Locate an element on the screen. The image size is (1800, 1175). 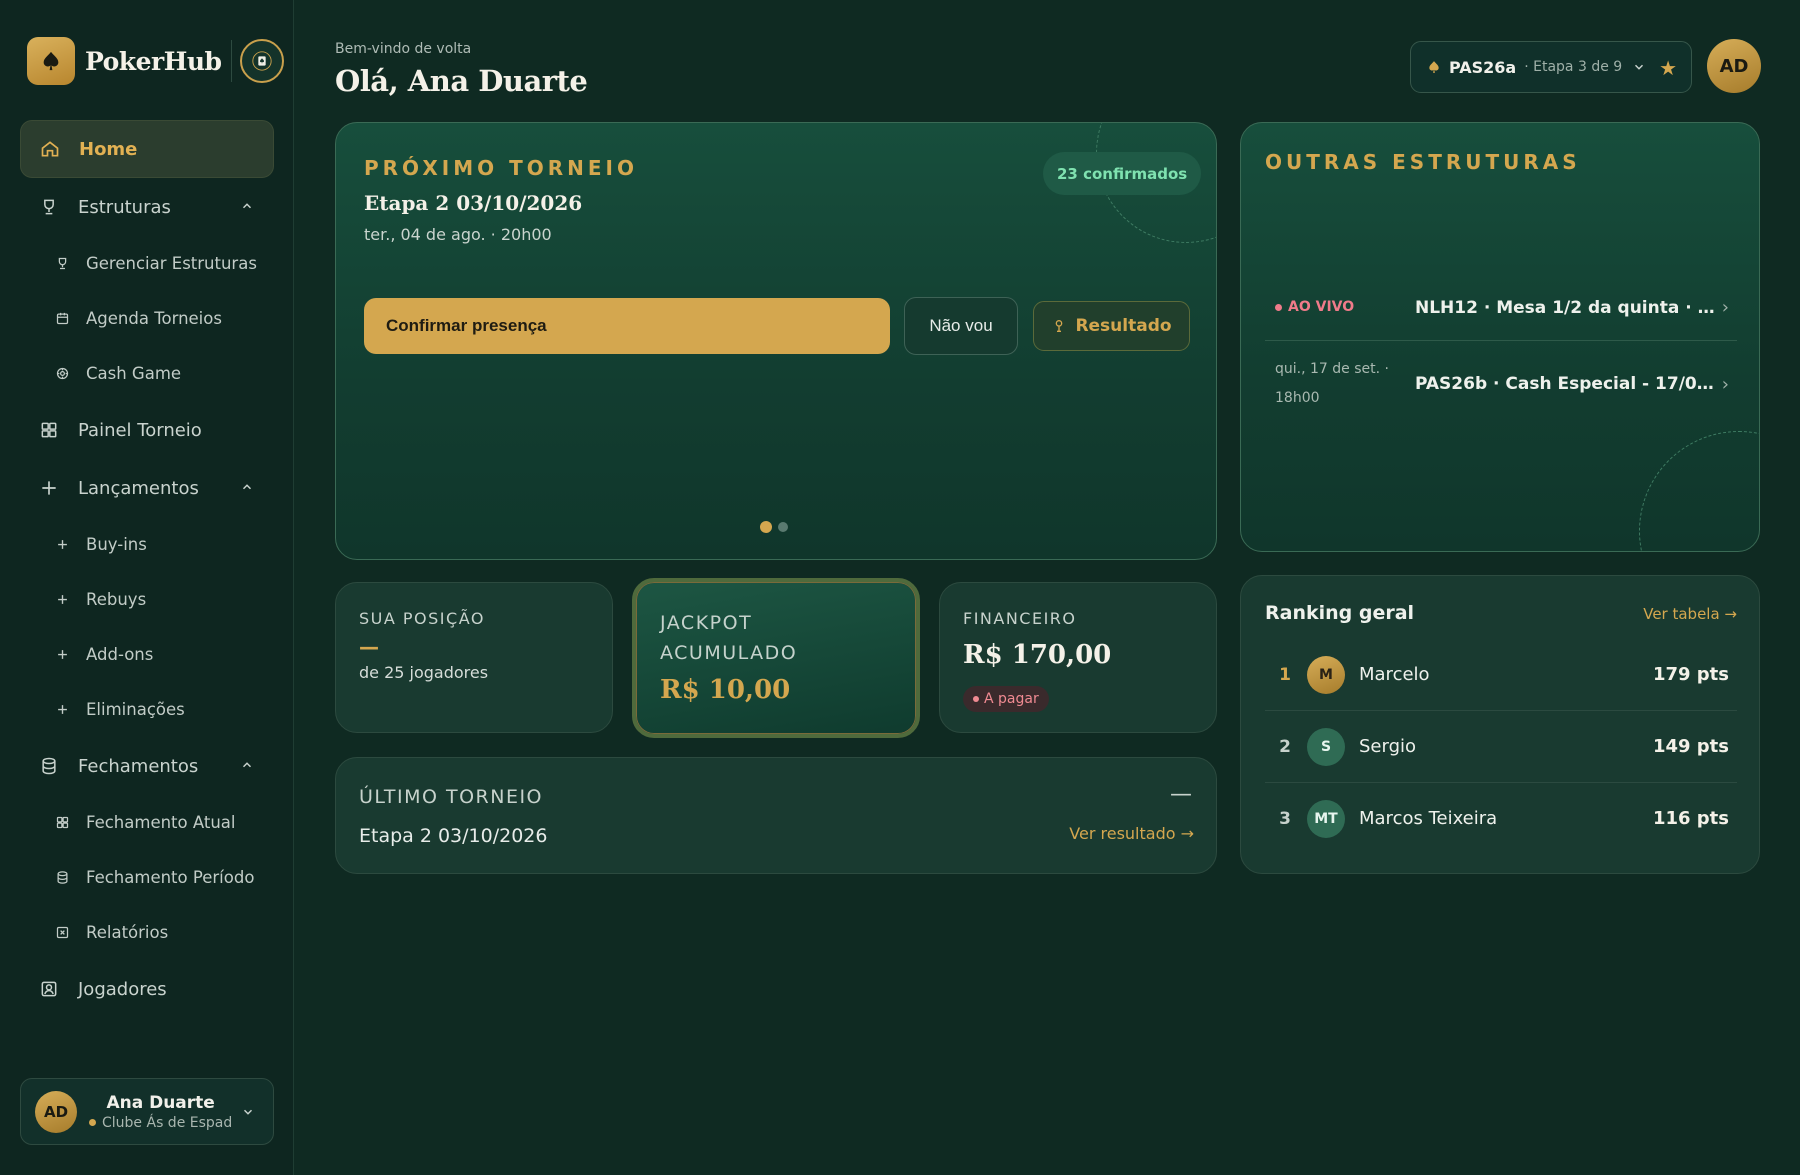
user-menu: AD Ana Duarte Clube Ás de Espad is located at coordinates (147, 1111).